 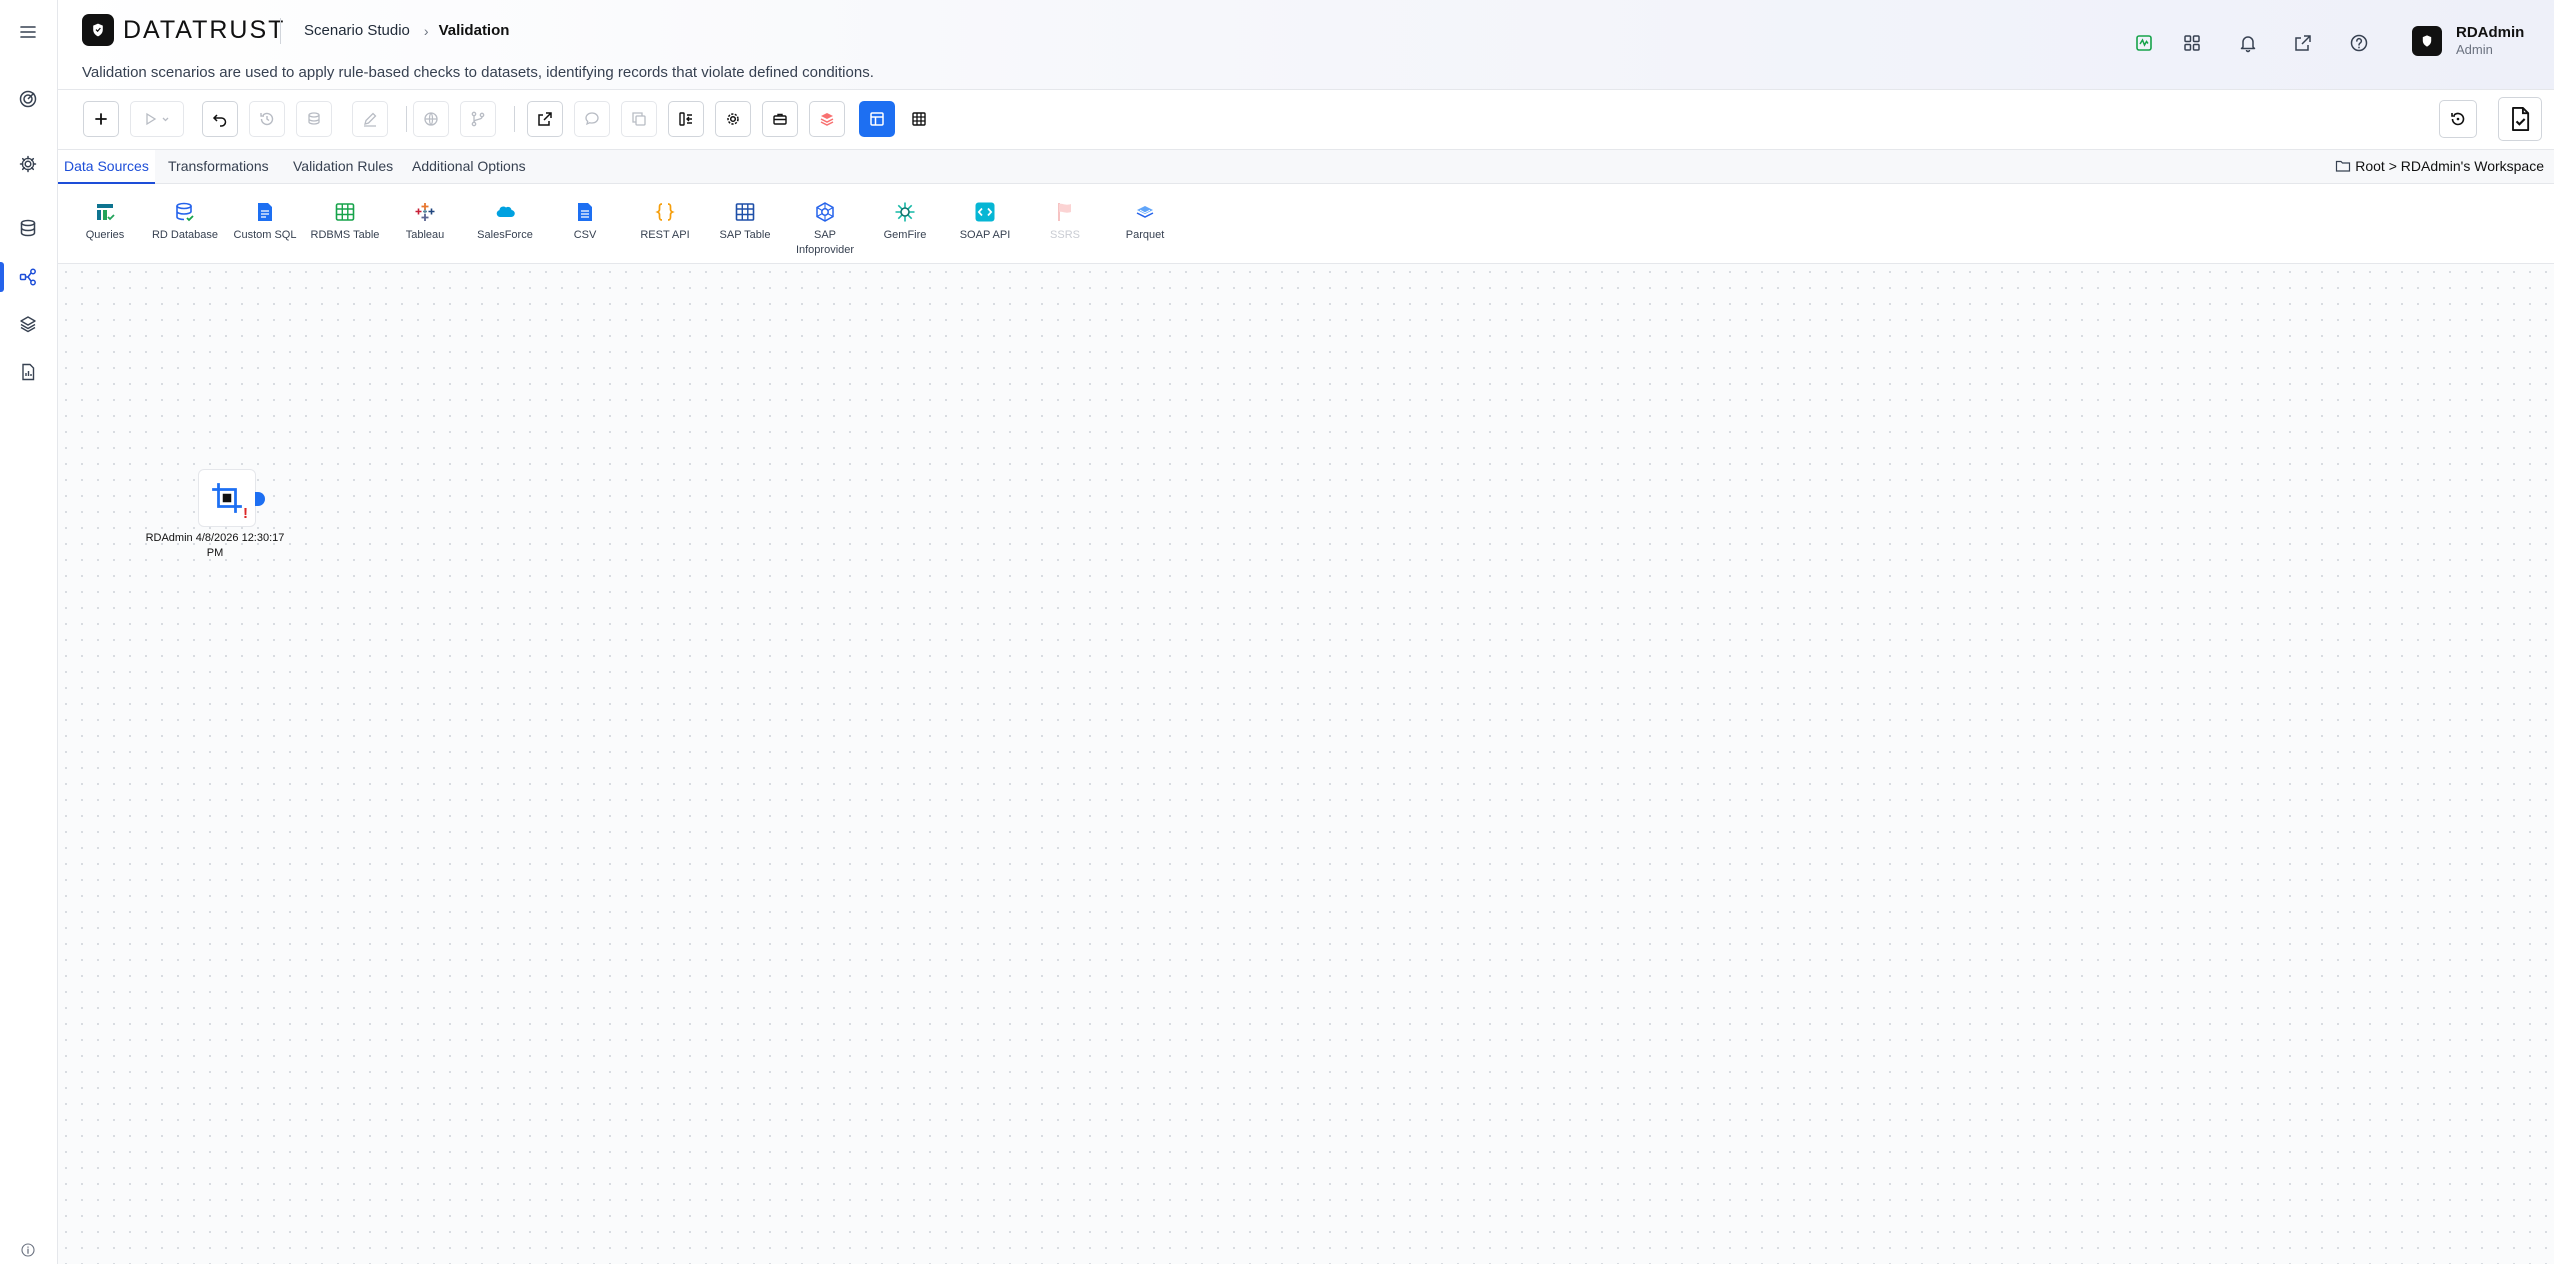 What do you see at coordinates (825, 229) in the screenshot?
I see `palette-item-sap-infoprovider: SAP Infoprovider` at bounding box center [825, 229].